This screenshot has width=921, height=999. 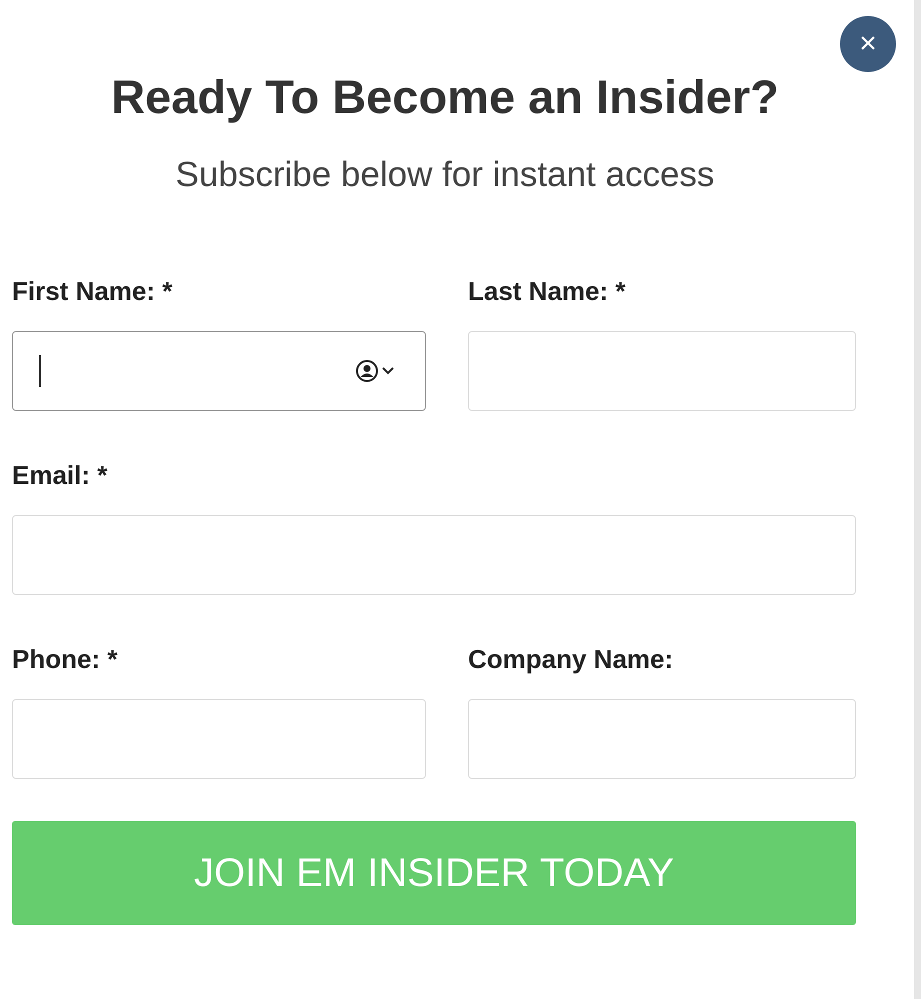 What do you see at coordinates (40, 371) in the screenshot?
I see `text-cursor` at bounding box center [40, 371].